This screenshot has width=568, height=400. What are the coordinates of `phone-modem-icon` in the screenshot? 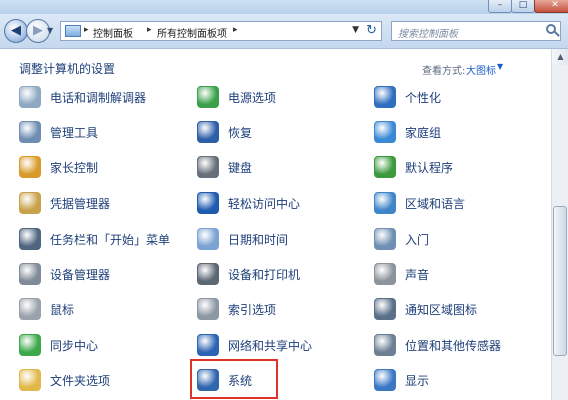 It's located at (30, 97).